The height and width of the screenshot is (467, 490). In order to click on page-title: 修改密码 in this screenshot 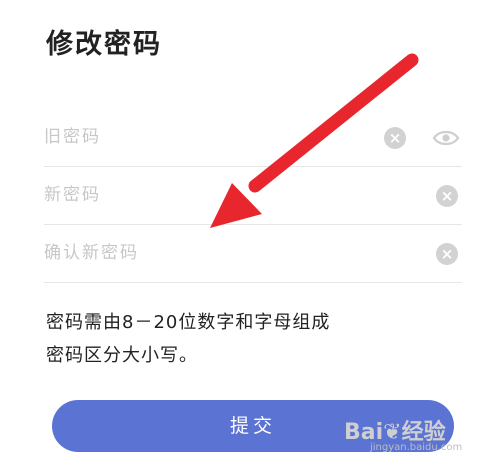, I will do `click(104, 44)`.